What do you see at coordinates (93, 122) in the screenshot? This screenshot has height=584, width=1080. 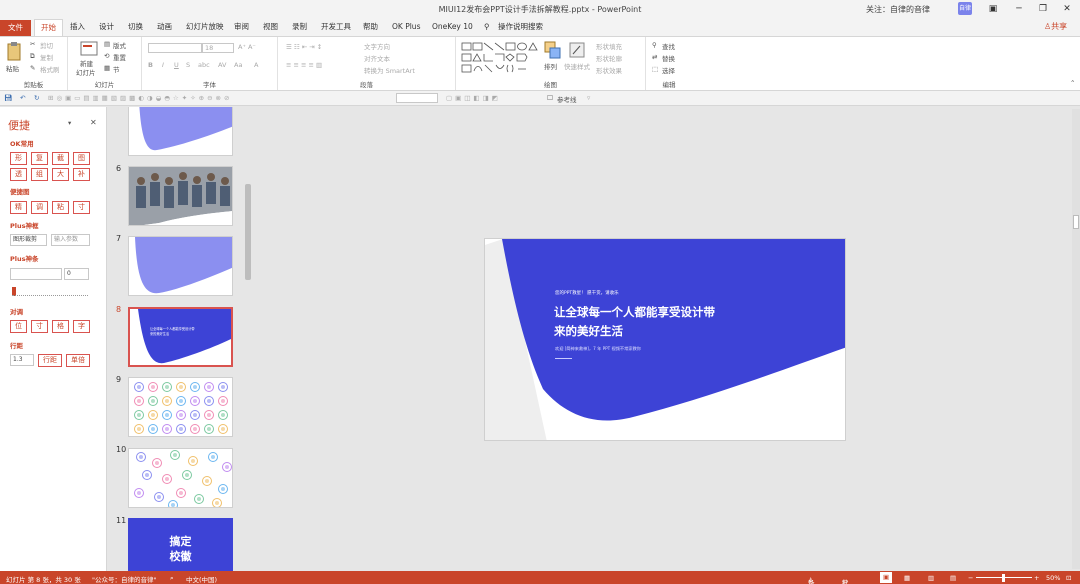 I see `pane-close-icon: ✕` at bounding box center [93, 122].